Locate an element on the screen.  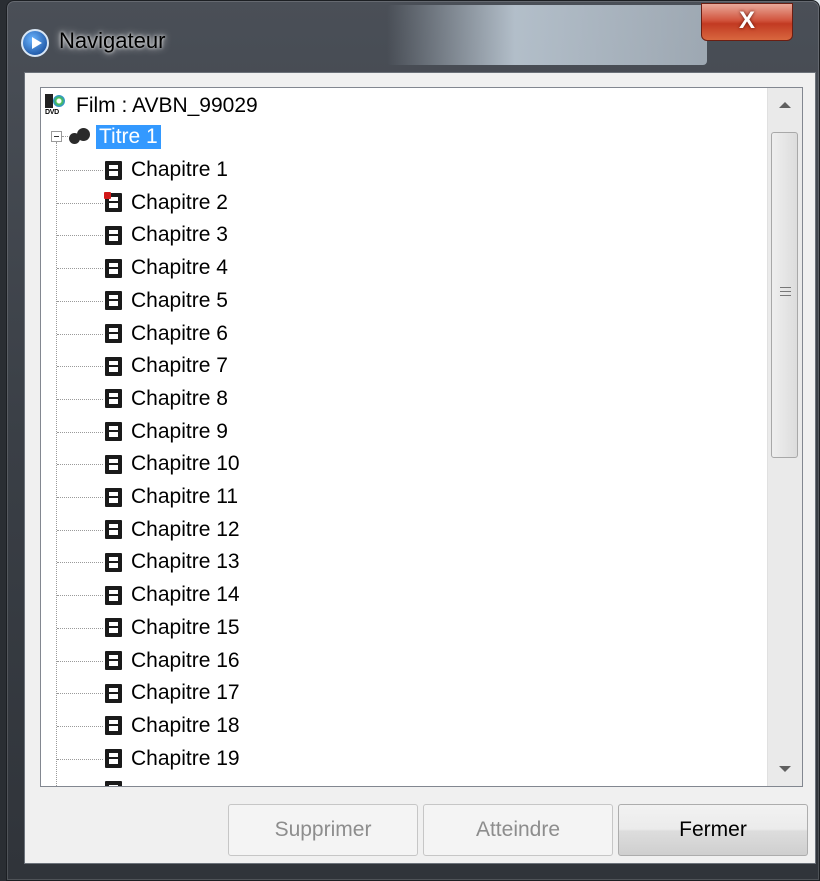
tree-node-chapter: Chapitre 18 is located at coordinates (174, 726).